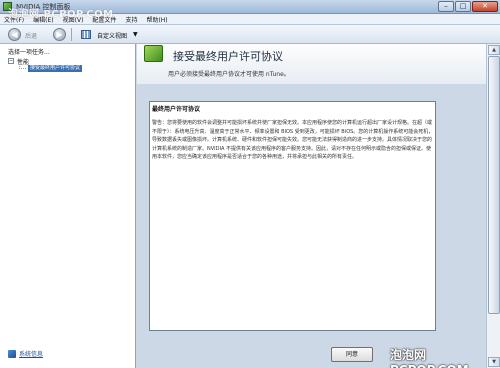 This screenshot has width=500, height=368. What do you see at coordinates (112, 35) in the screenshot?
I see `custom-view-button: 自定义视图` at bounding box center [112, 35].